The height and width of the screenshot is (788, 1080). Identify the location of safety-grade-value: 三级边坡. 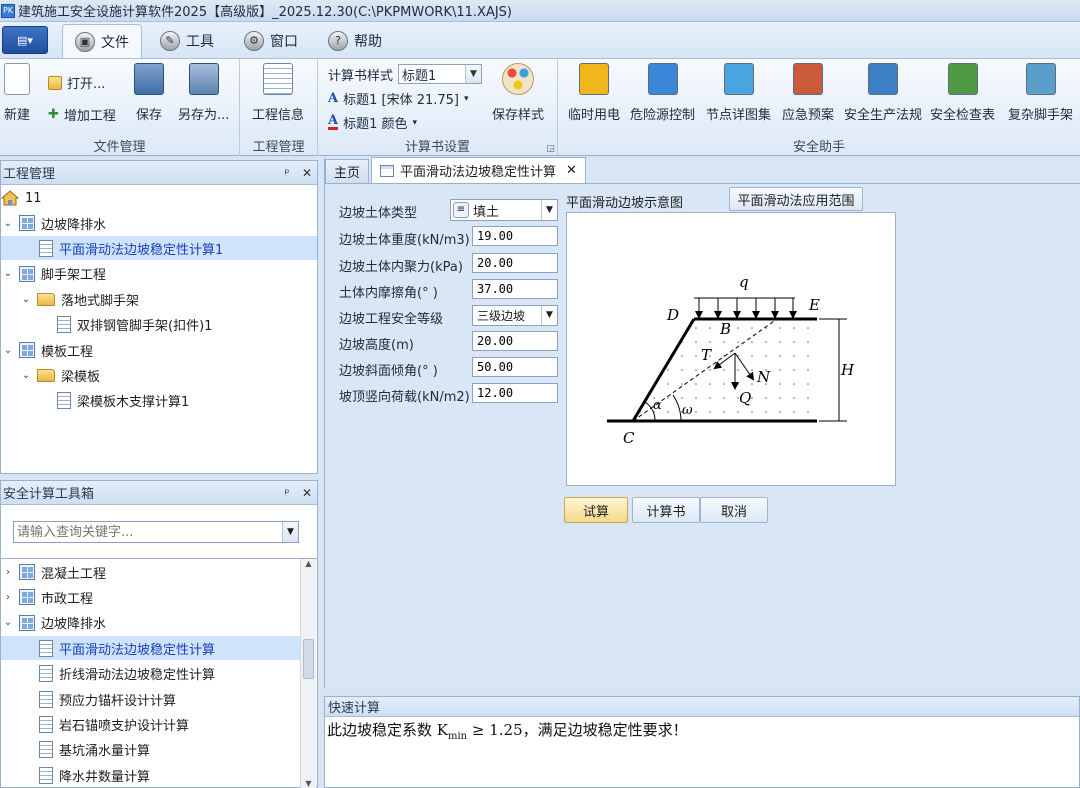
(501, 316).